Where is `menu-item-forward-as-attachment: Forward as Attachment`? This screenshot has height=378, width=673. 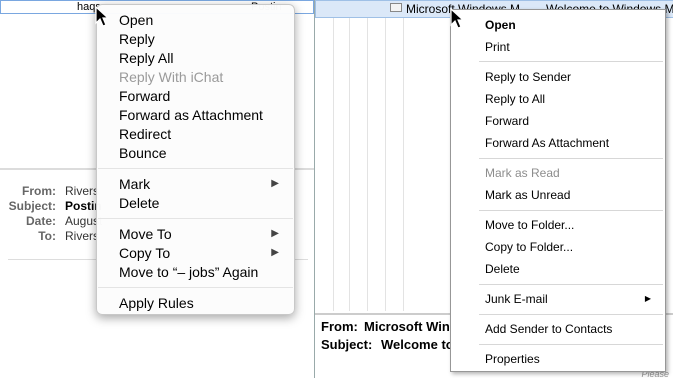 menu-item-forward-as-attachment: Forward as Attachment is located at coordinates (204, 115).